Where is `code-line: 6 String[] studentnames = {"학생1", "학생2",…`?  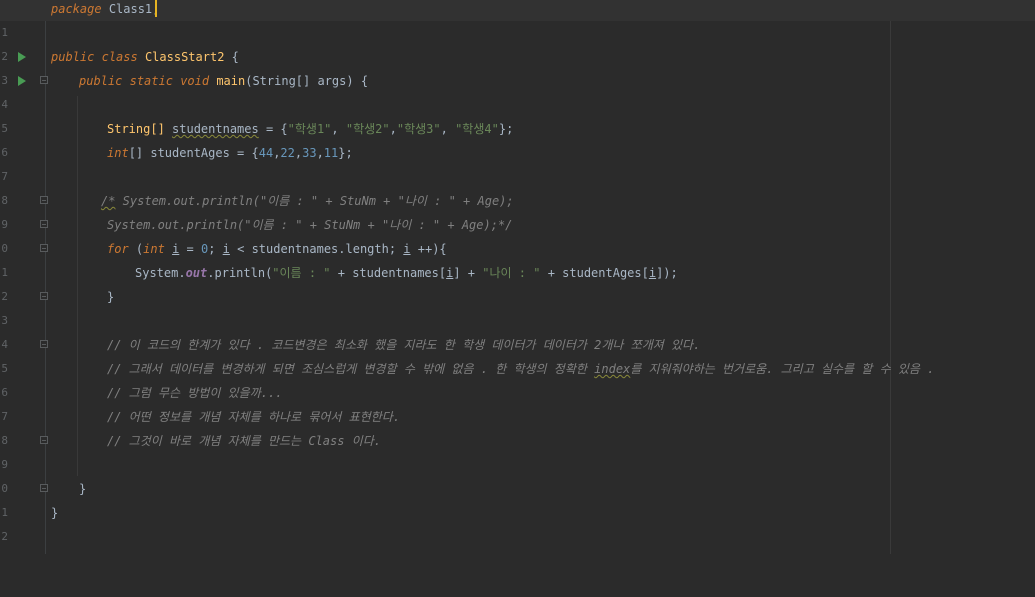
code-line: 6 String[] studentnames = {"학생1", "학생2",… is located at coordinates (517, 138).